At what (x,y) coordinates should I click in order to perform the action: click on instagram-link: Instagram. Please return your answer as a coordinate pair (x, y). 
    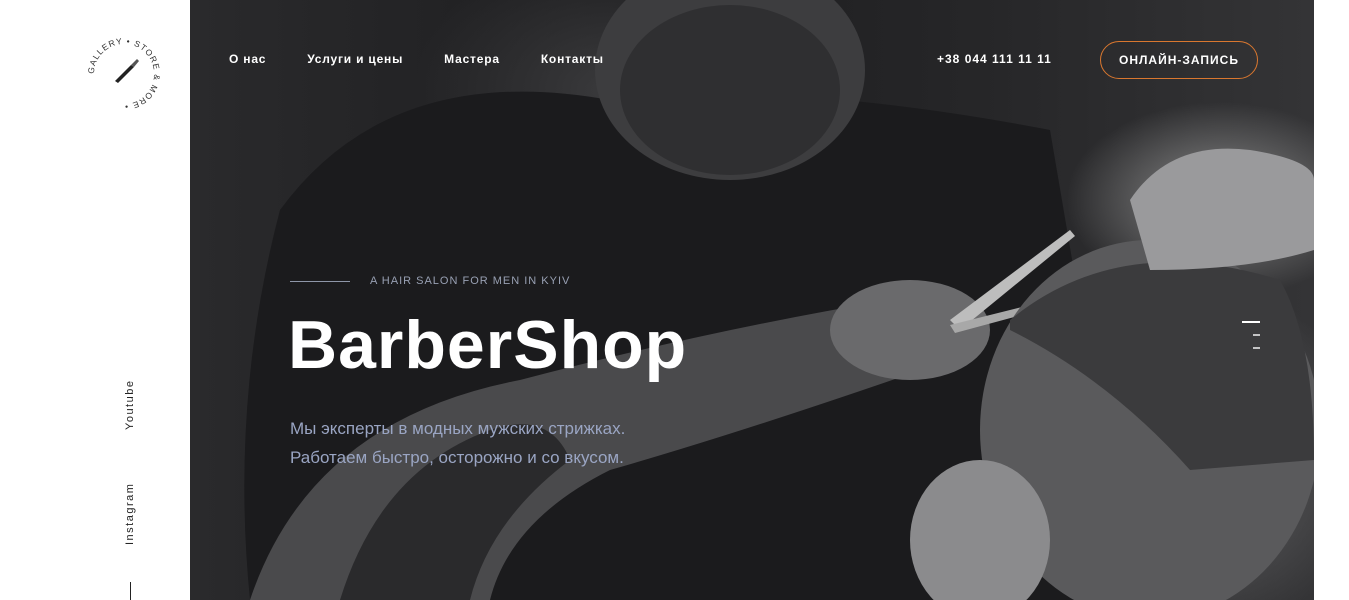
    Looking at the image, I should click on (130, 514).